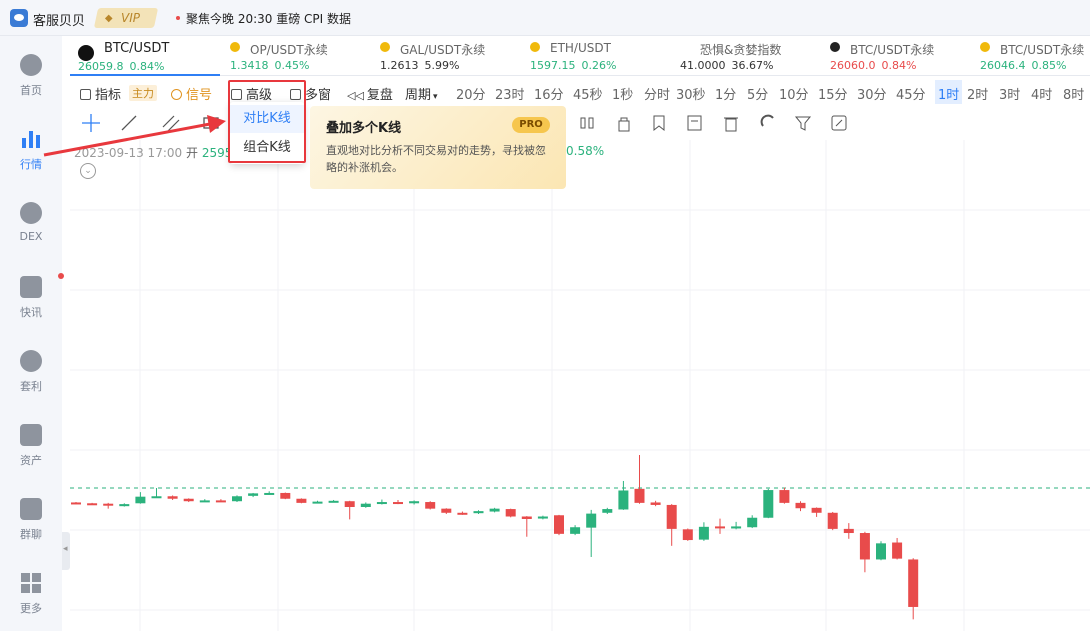  I want to click on period-option: 16分, so click(549, 93).